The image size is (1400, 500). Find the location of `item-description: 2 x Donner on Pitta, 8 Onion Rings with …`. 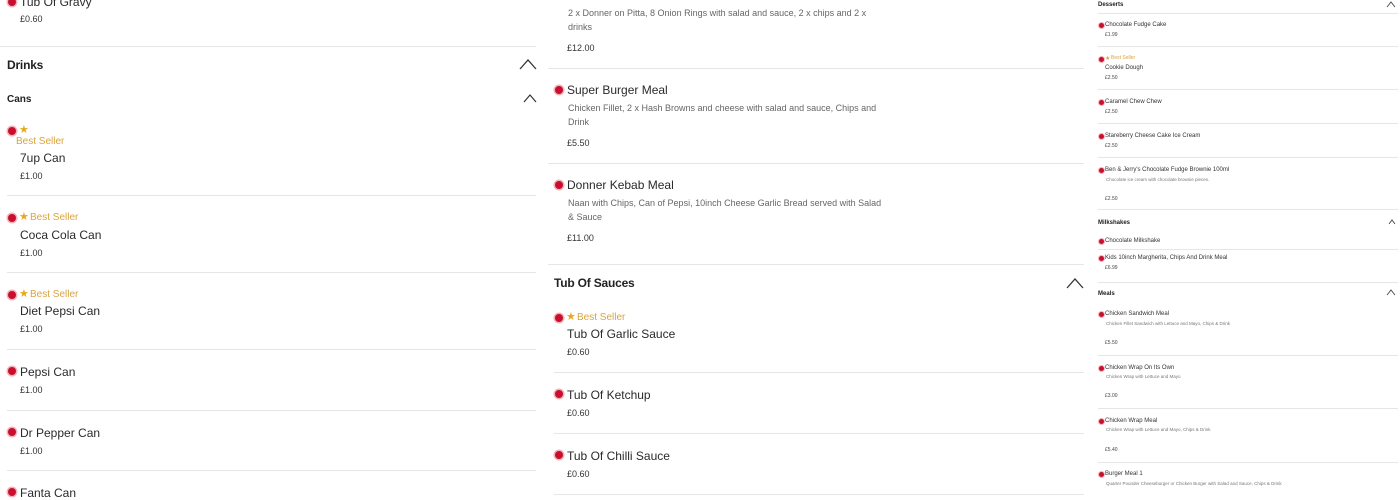

item-description: 2 x Donner on Pitta, 8 Onion Rings with … is located at coordinates (717, 20).